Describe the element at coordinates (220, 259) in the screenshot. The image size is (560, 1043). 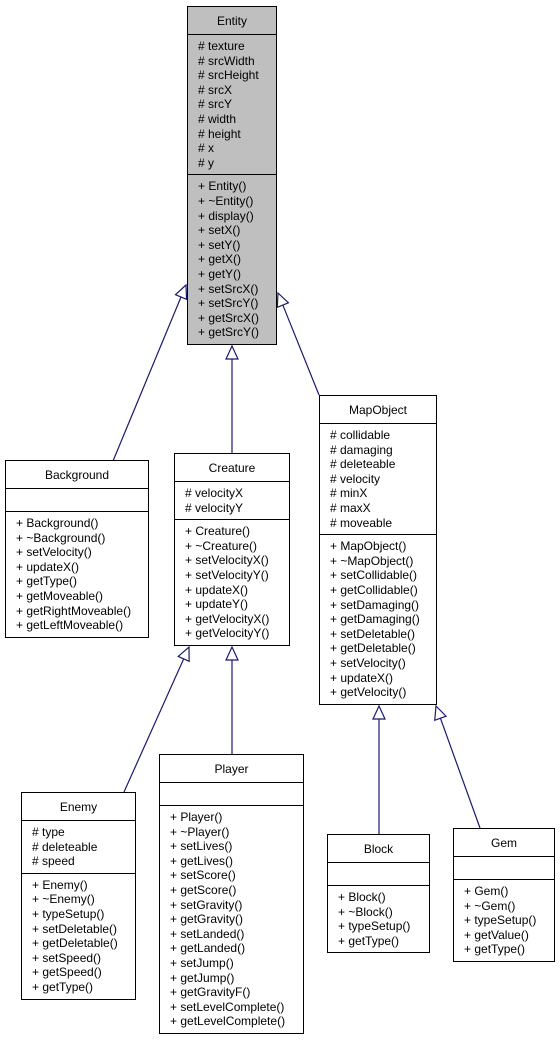
I see `method: + getX()` at that location.